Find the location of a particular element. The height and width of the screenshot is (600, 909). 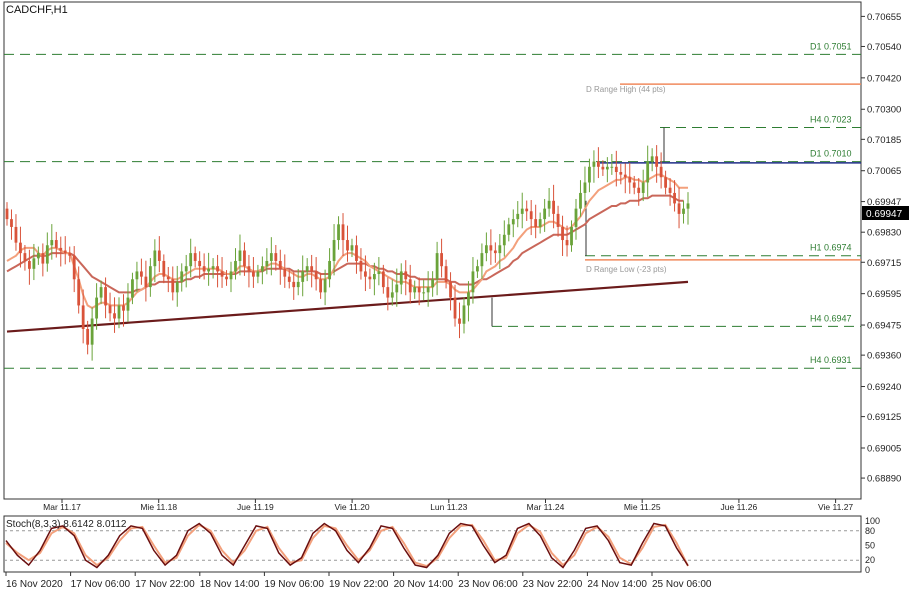

price-tick-label: 0.69595 is located at coordinates (884, 294).